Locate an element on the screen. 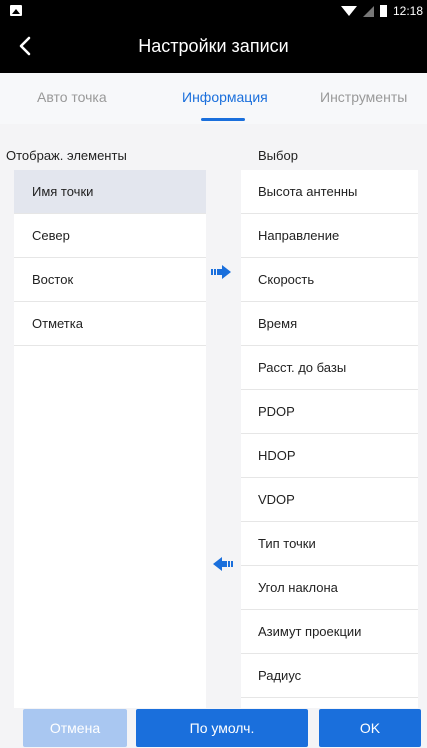  transfer-column is located at coordinates (223, 439).